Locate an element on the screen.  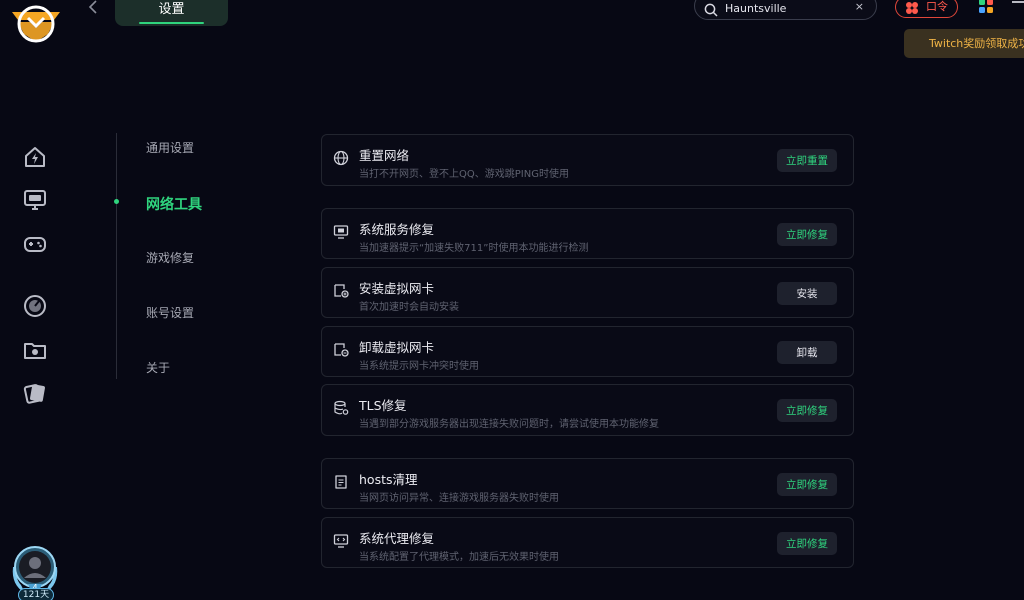
app-logo is located at coordinates (36, 24).